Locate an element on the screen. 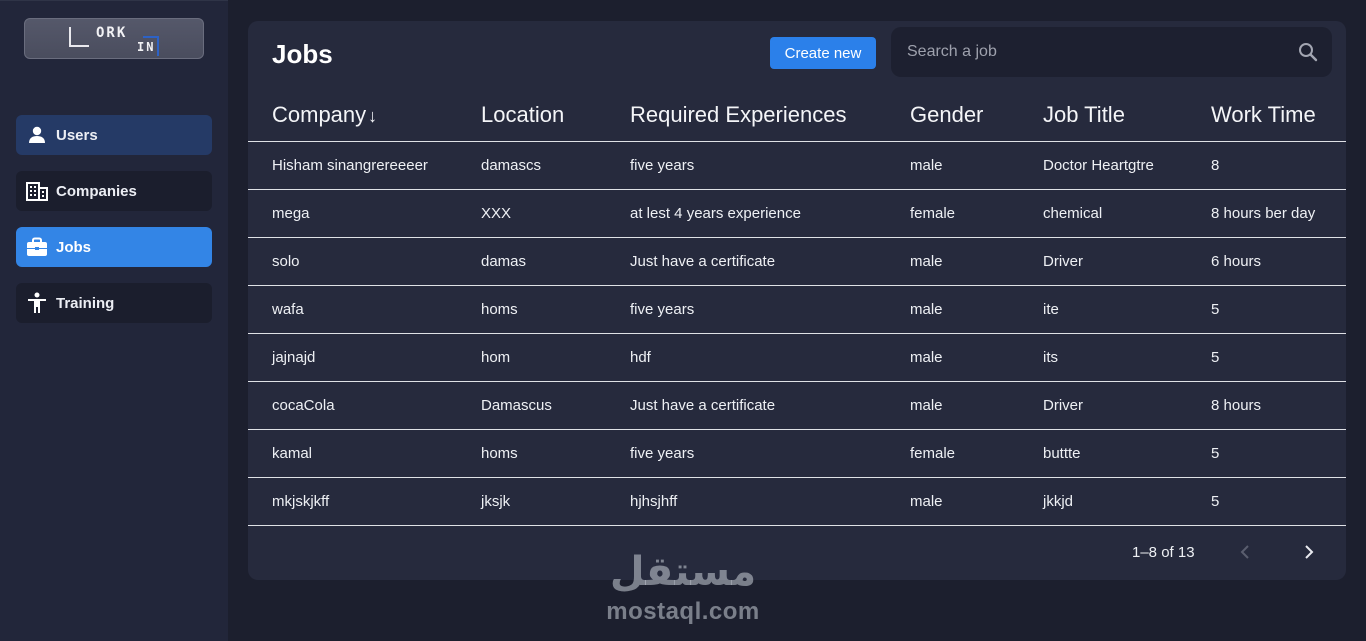 This screenshot has width=1366, height=641. table-row: wafa homs five years male ite 5 is located at coordinates (797, 309).